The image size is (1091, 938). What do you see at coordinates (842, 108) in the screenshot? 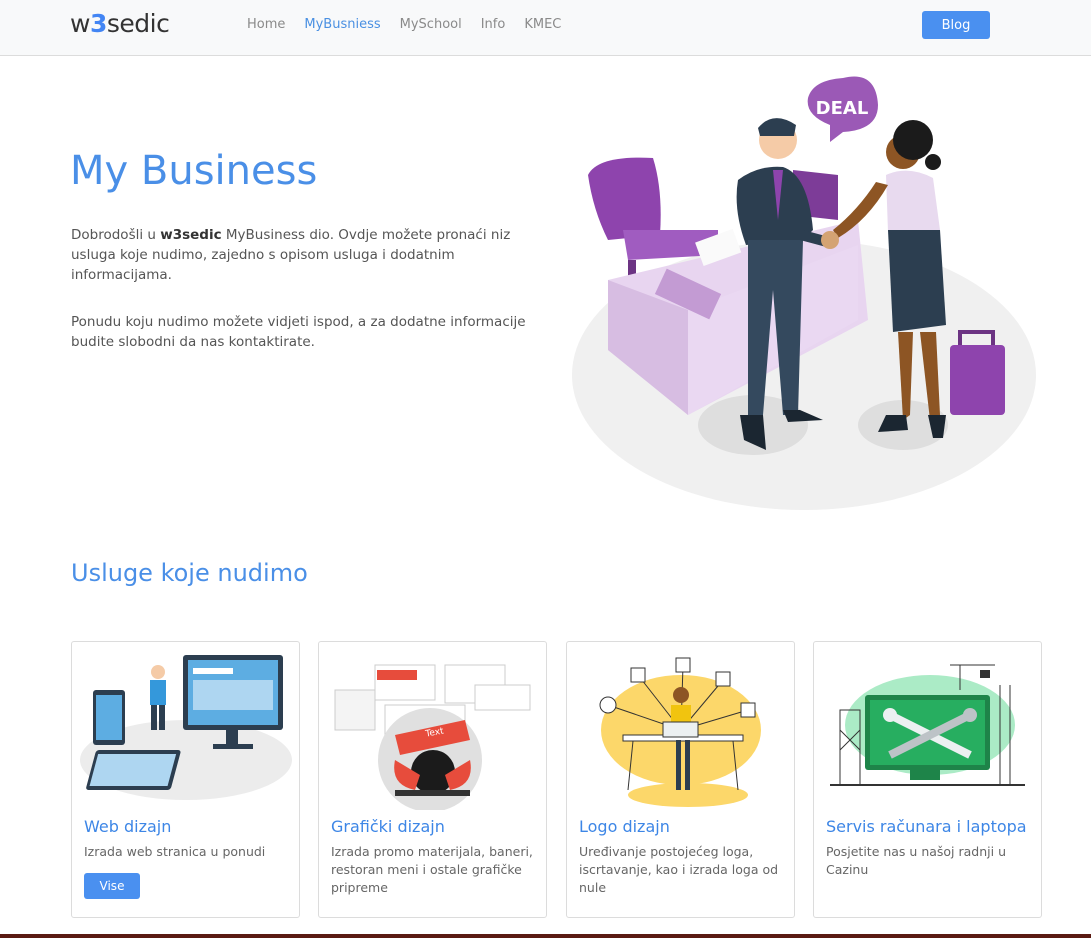
I see `deal-bubble-text: DEAL` at bounding box center [842, 108].